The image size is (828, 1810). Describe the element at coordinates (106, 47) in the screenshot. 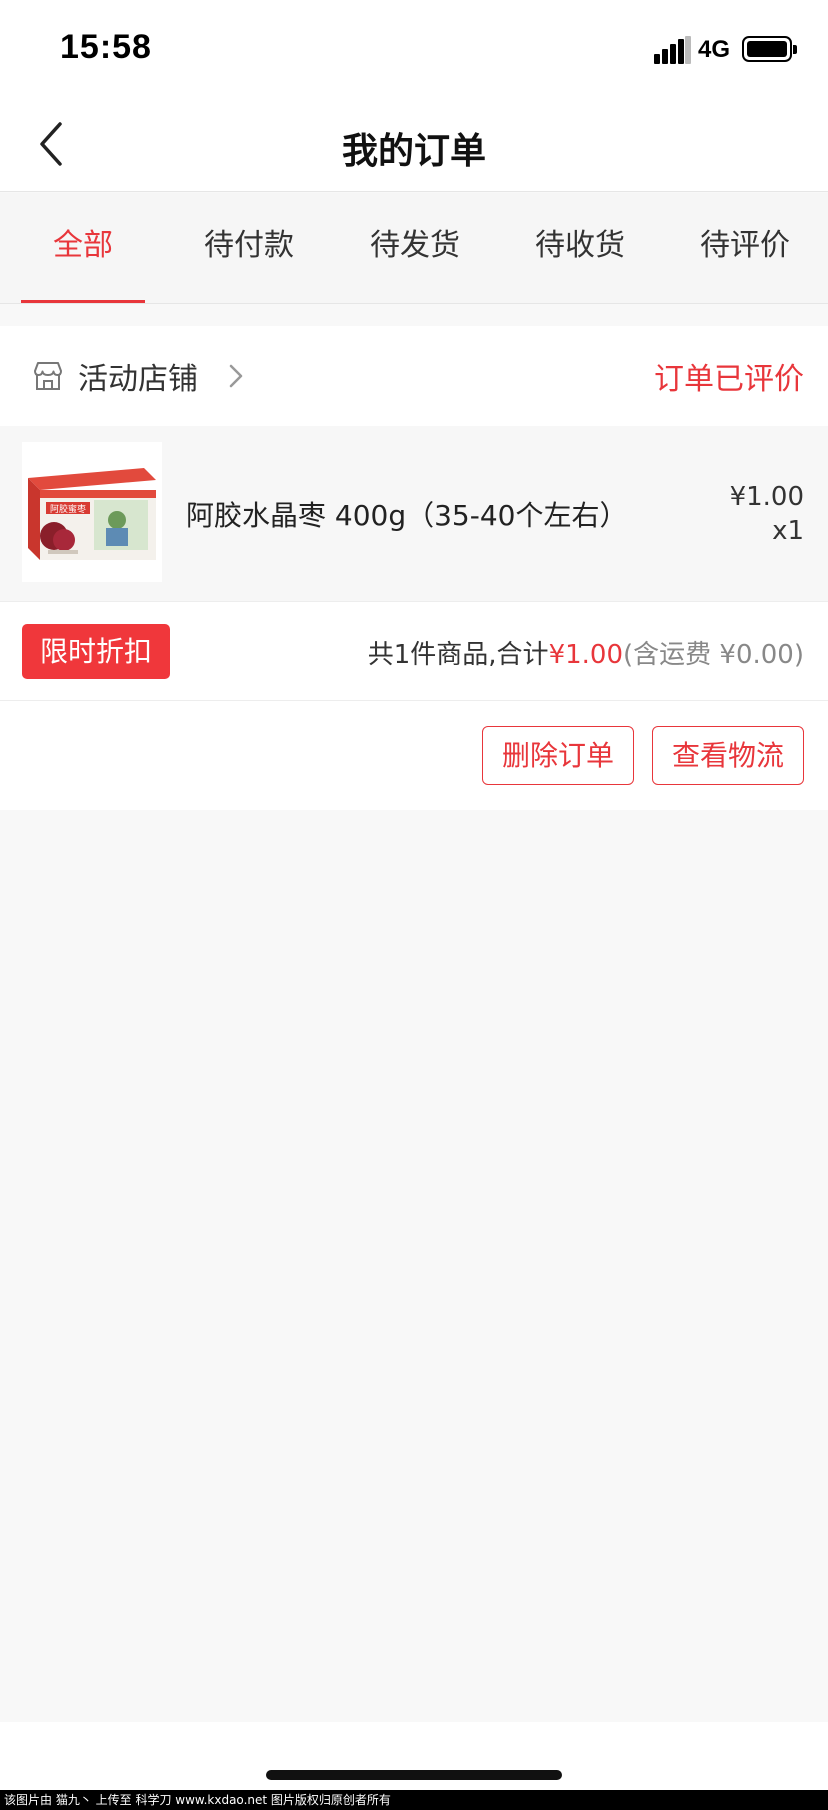

I see `status-time: 15:58` at that location.